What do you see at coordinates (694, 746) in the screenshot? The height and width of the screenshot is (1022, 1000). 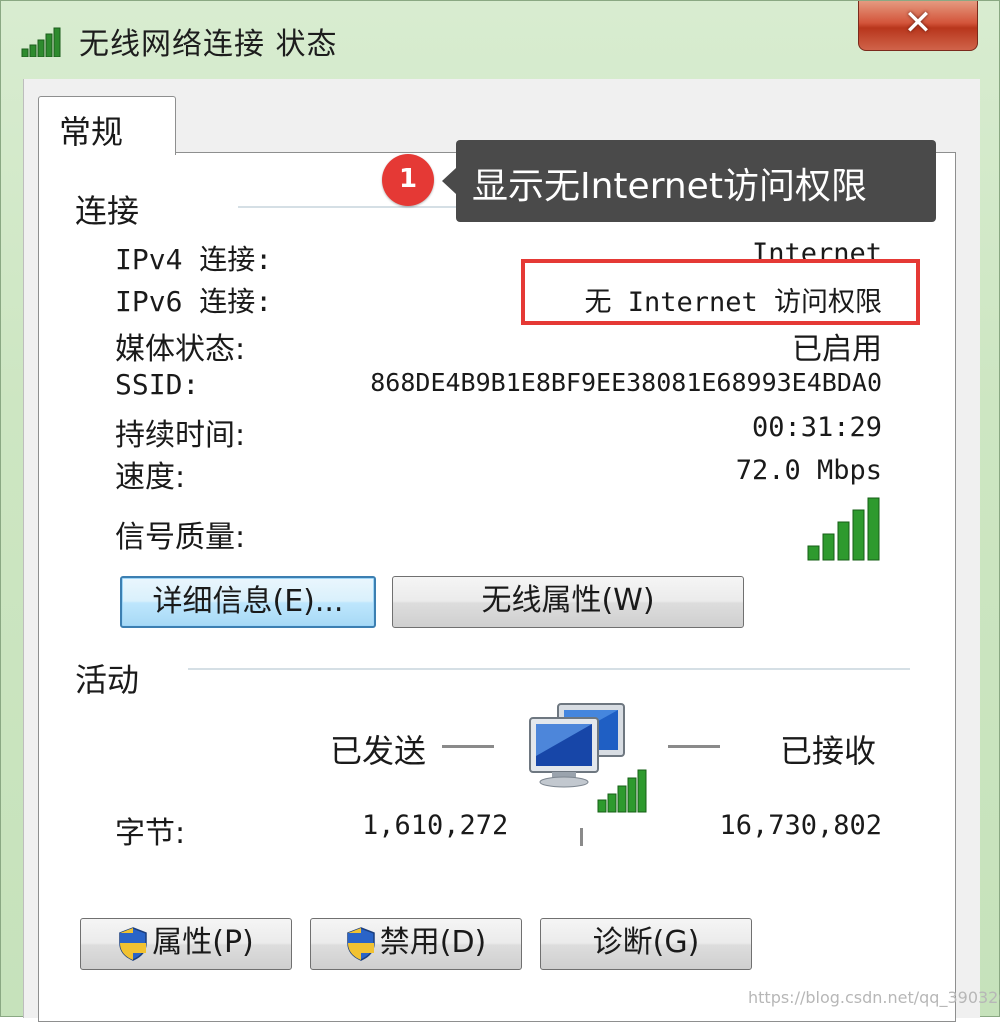 I see `received-line` at bounding box center [694, 746].